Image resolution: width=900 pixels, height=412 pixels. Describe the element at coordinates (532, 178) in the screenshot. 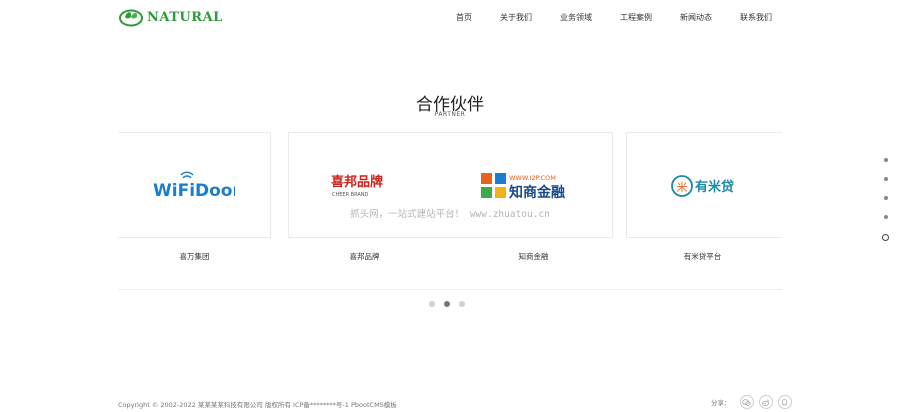

I see `i2p-logo-url: WWW.I2P.COM` at that location.